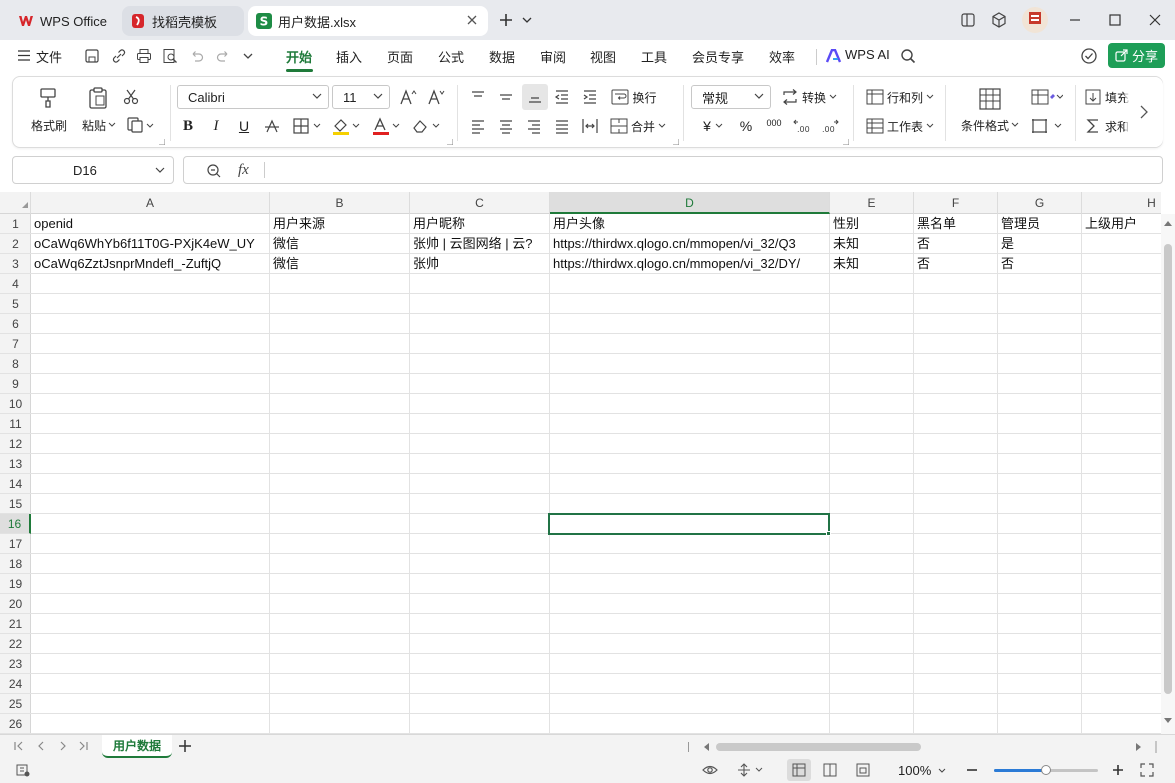 The width and height of the screenshot is (1175, 783). Describe the element at coordinates (955, 224) in the screenshot. I see `cell-f1: 黑名单` at that location.